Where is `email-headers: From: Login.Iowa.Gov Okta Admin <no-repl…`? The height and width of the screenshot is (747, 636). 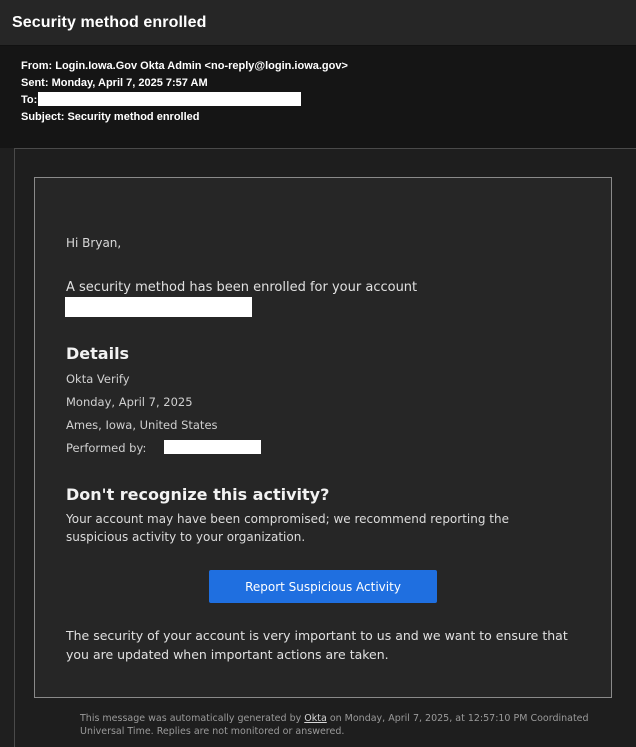 email-headers: From: Login.Iowa.Gov Okta Admin <no-repl… is located at coordinates (318, 97).